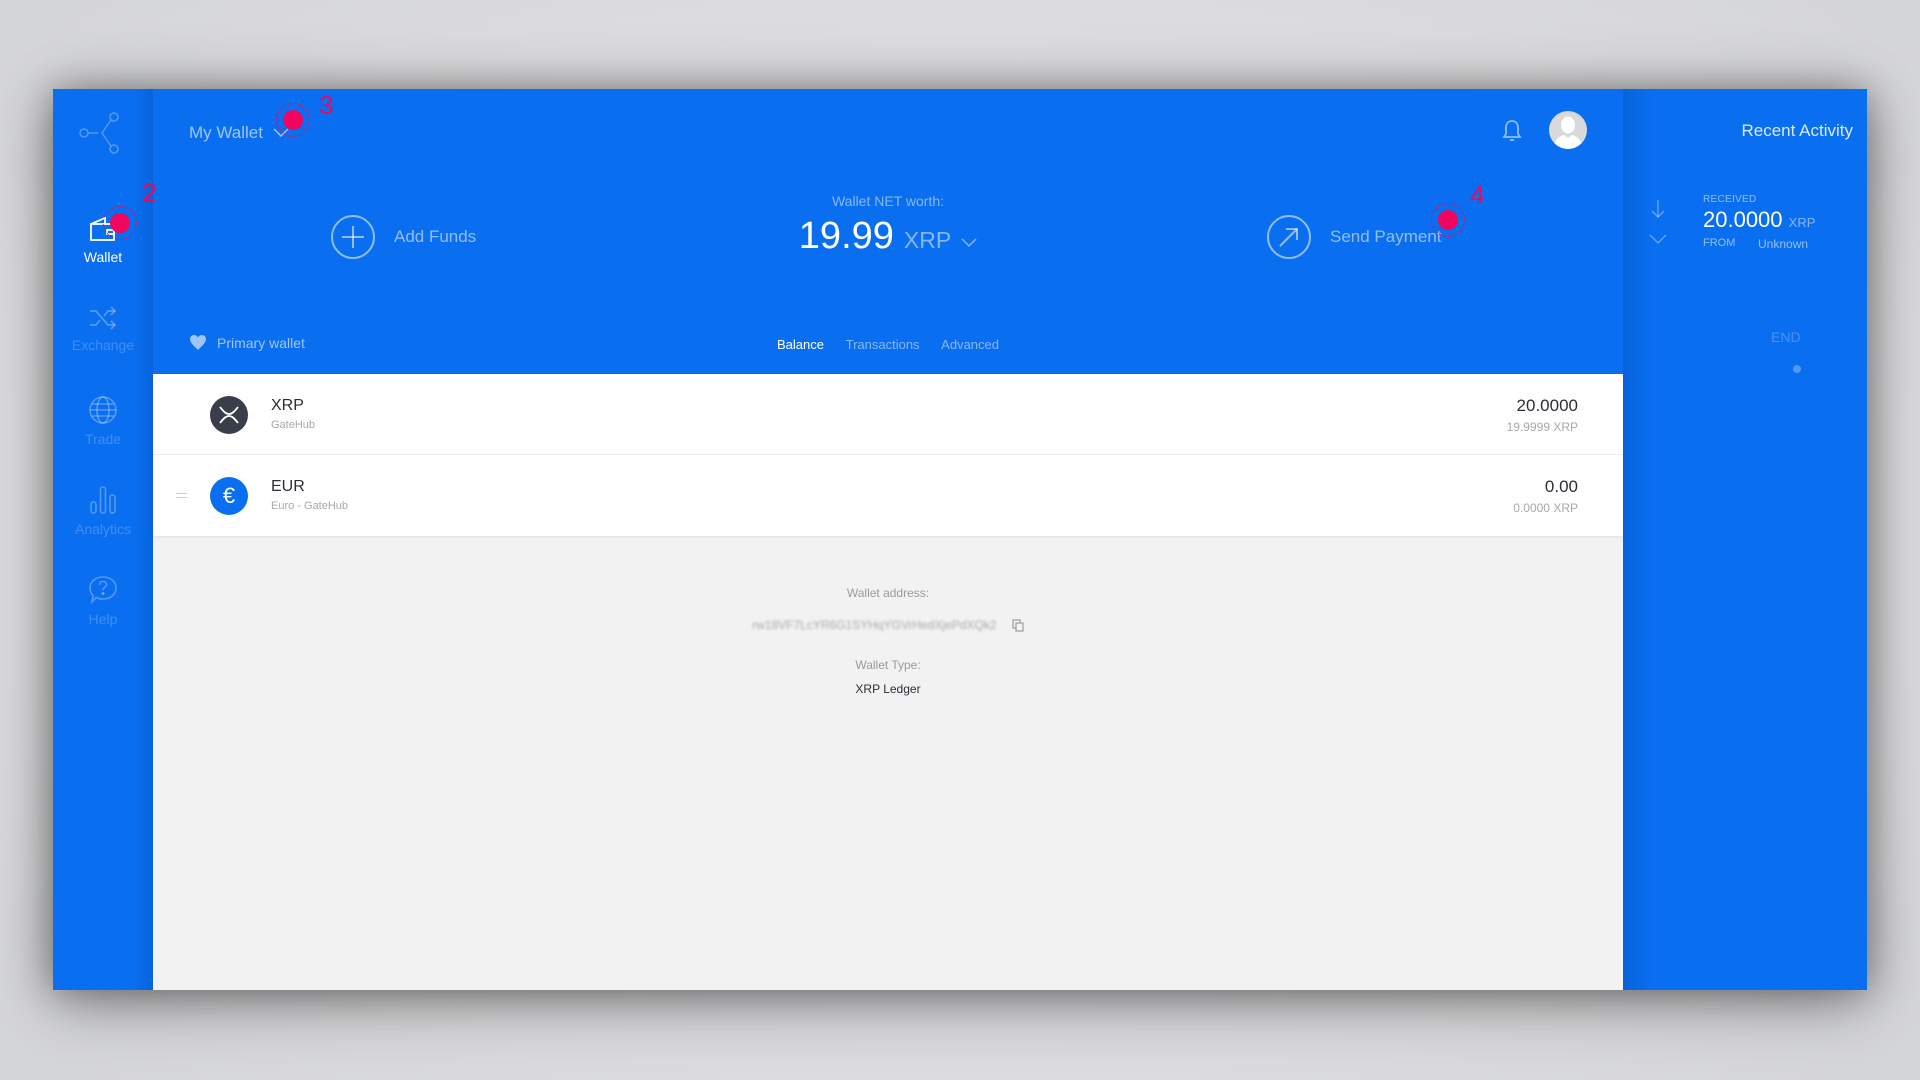  Describe the element at coordinates (288, 486) in the screenshot. I see `currency-symbol: EUR` at that location.